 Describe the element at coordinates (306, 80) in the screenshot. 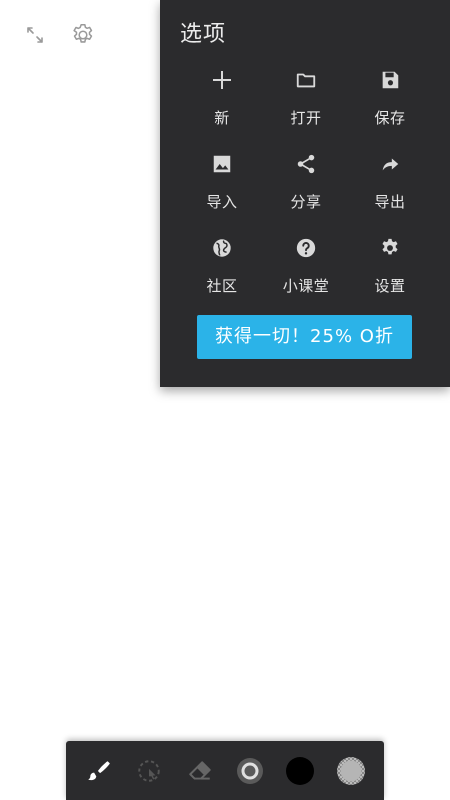

I see `folder-icon` at that location.